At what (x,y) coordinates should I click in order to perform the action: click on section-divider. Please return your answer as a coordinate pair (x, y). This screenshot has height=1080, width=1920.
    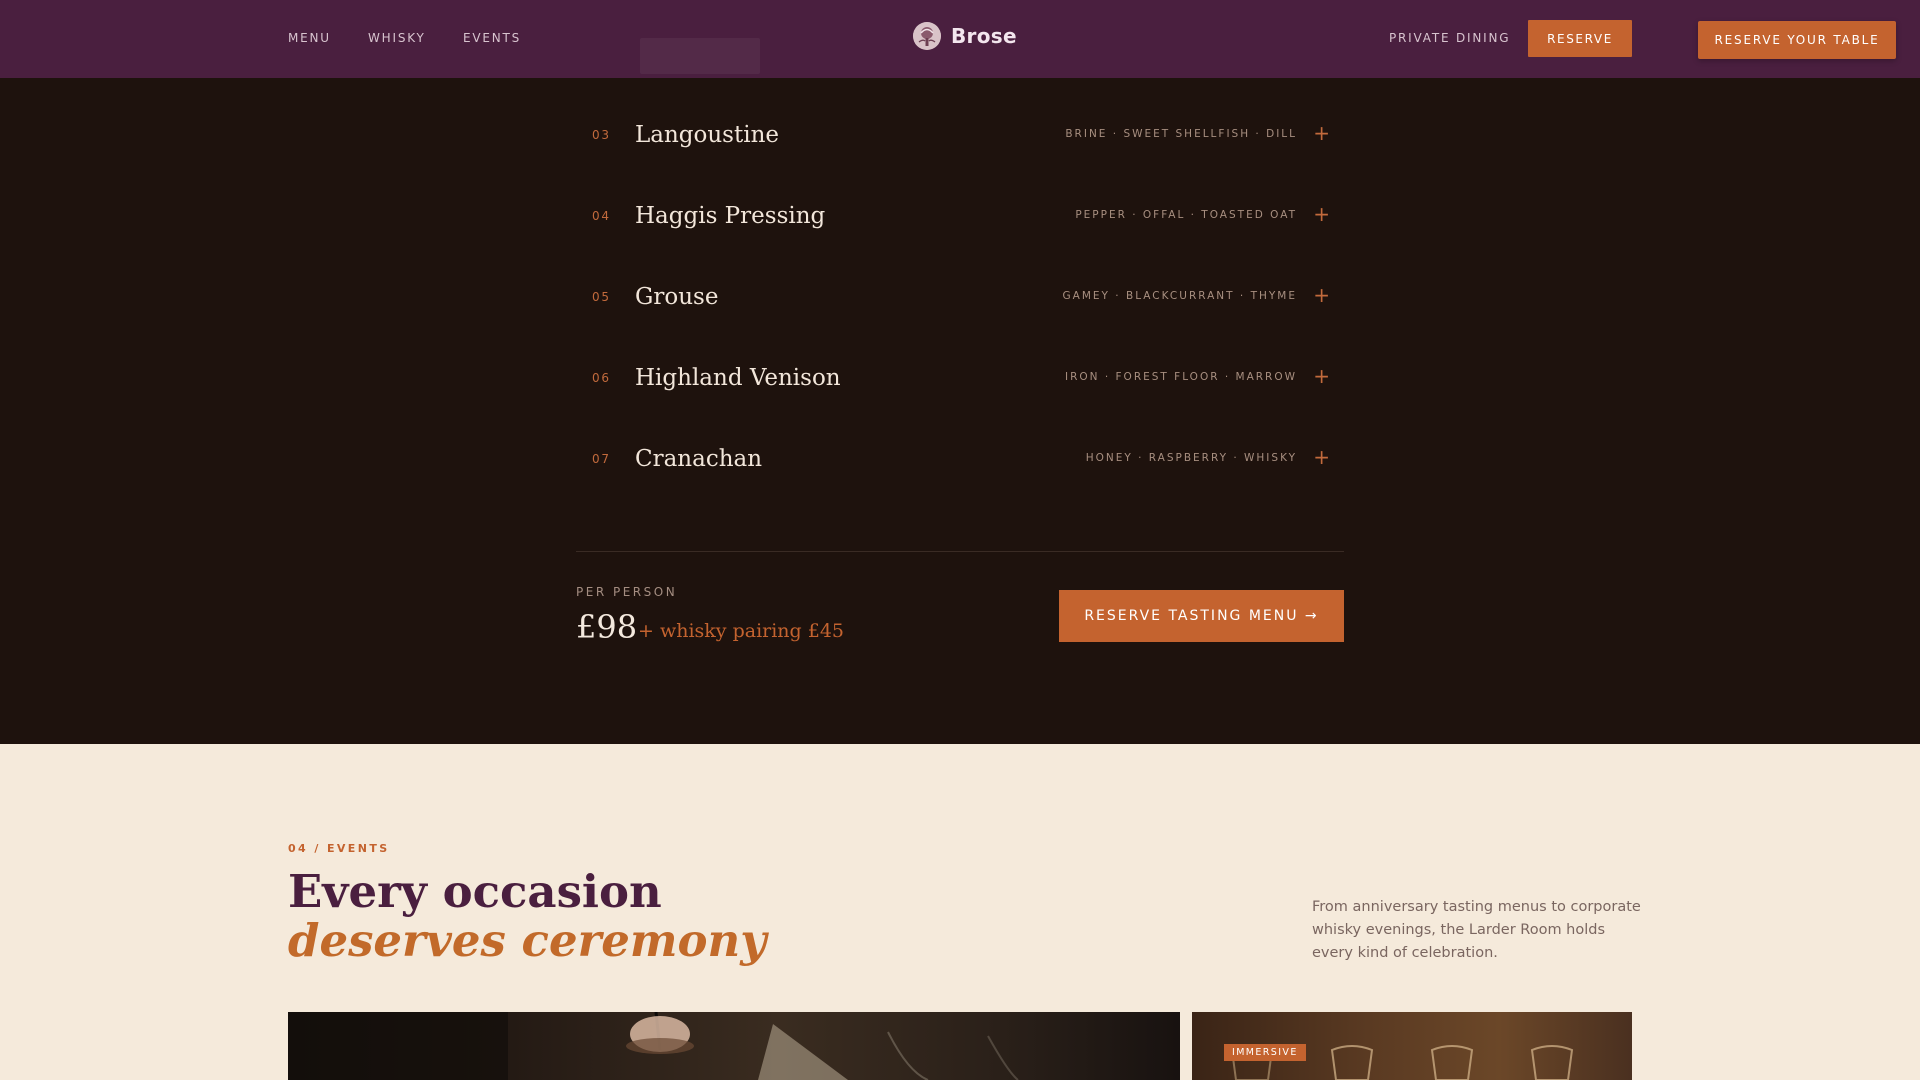
    Looking at the image, I should click on (960, 551).